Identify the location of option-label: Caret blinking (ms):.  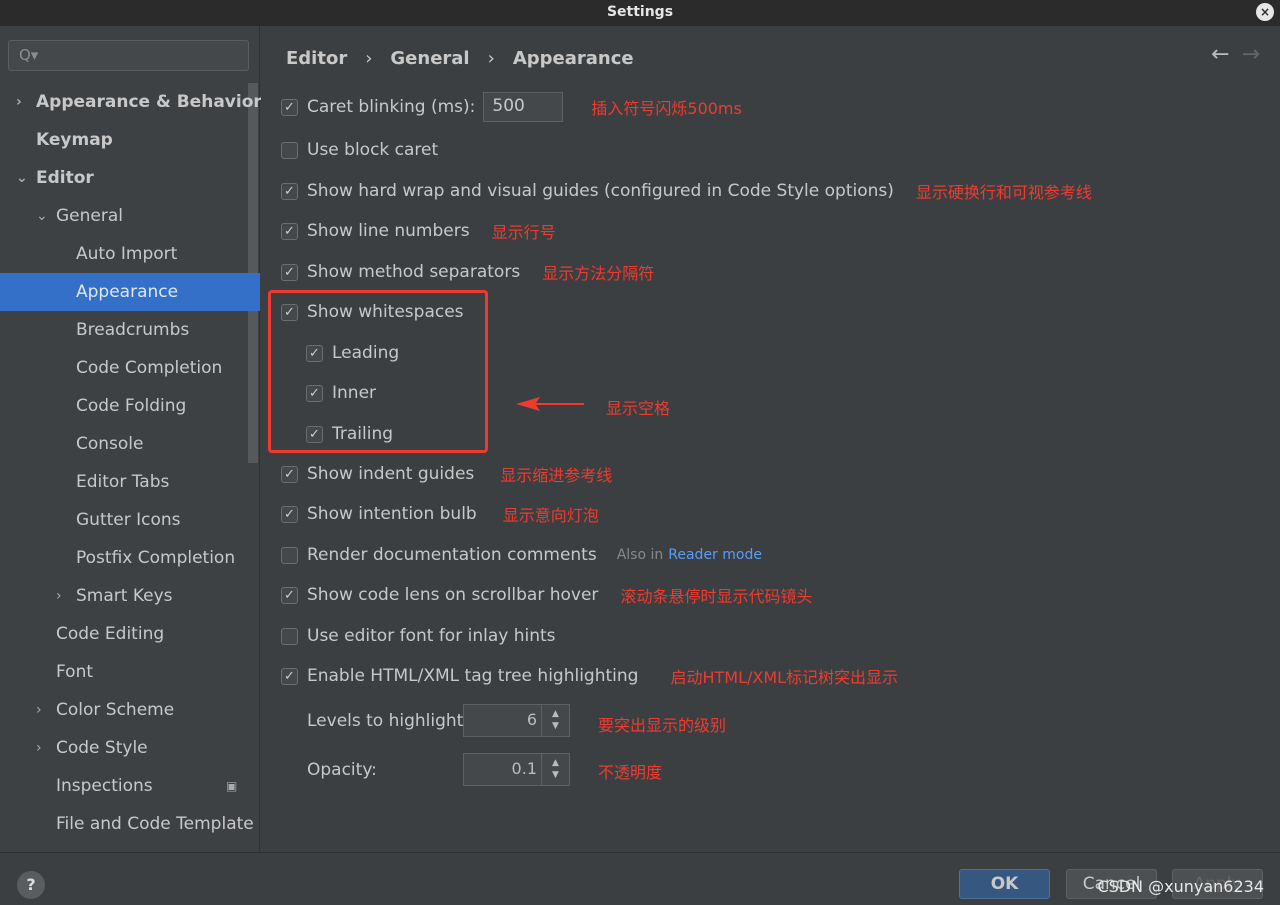
(391, 107).